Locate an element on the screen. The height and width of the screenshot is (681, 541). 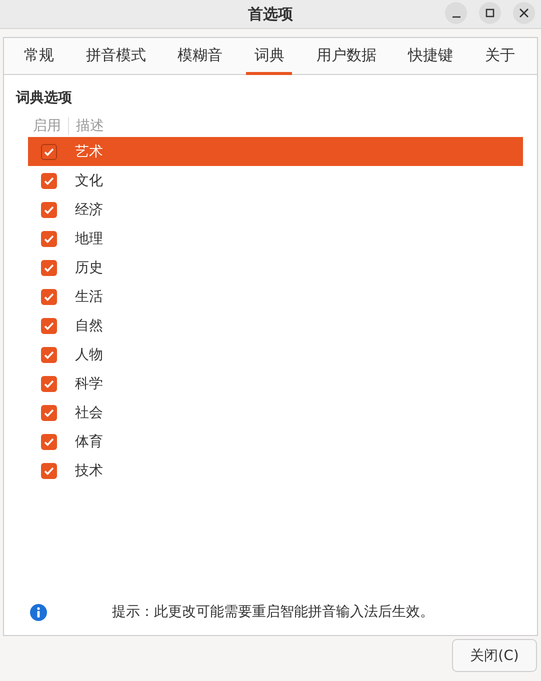
tab: 模糊音 is located at coordinates (200, 56).